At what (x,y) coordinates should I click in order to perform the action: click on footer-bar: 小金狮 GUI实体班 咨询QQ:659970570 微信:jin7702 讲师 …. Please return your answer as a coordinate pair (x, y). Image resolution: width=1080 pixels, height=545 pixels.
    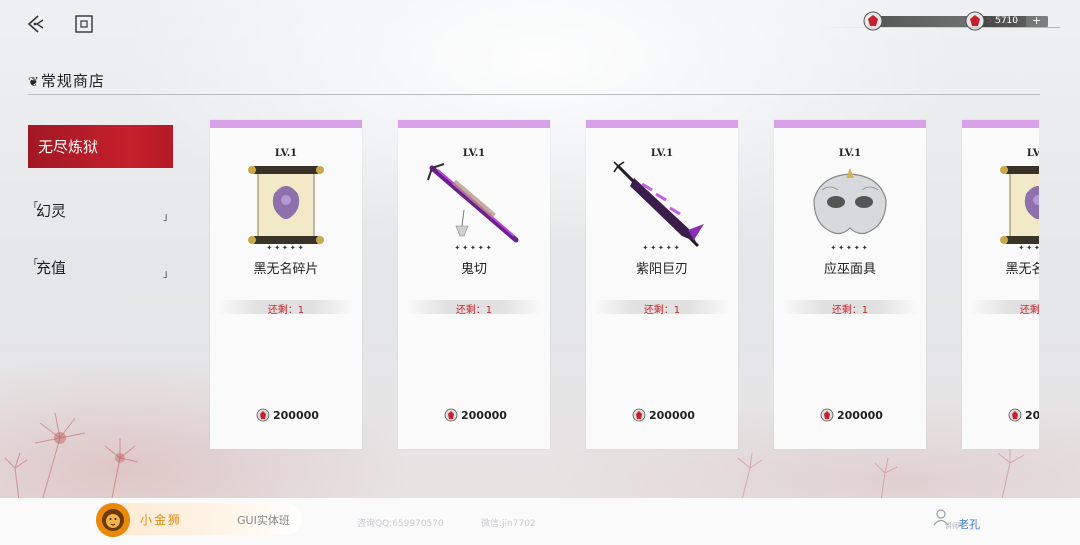
    Looking at the image, I should click on (540, 521).